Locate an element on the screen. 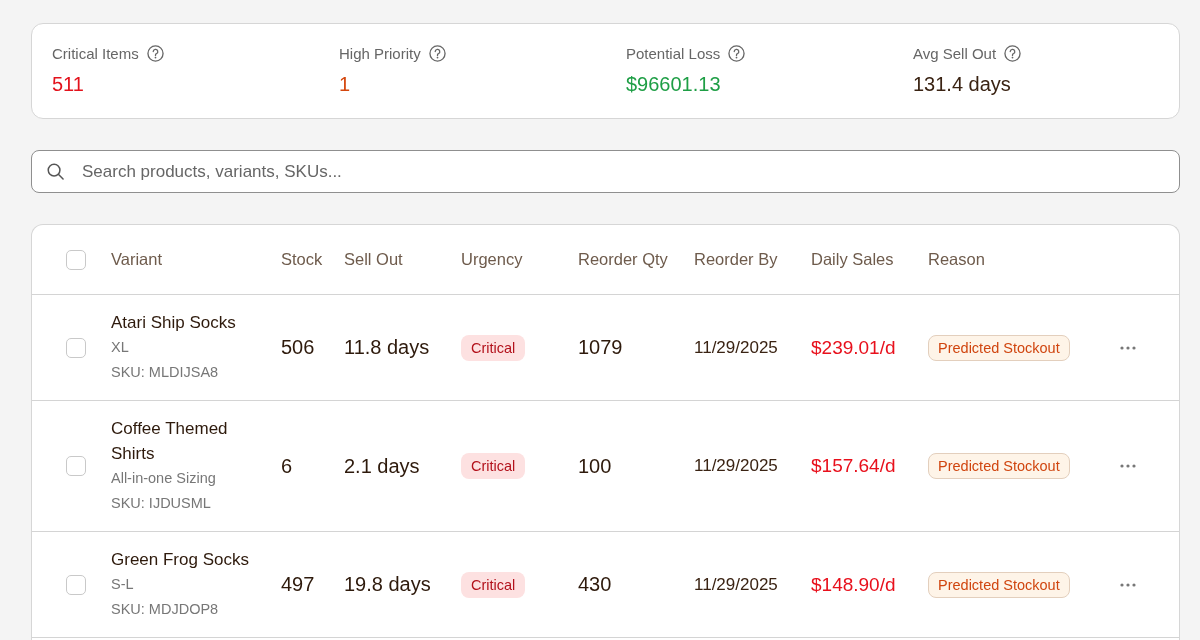 The width and height of the screenshot is (1200, 640). product-name: Coffee Themed Shirts is located at coordinates (170, 441).